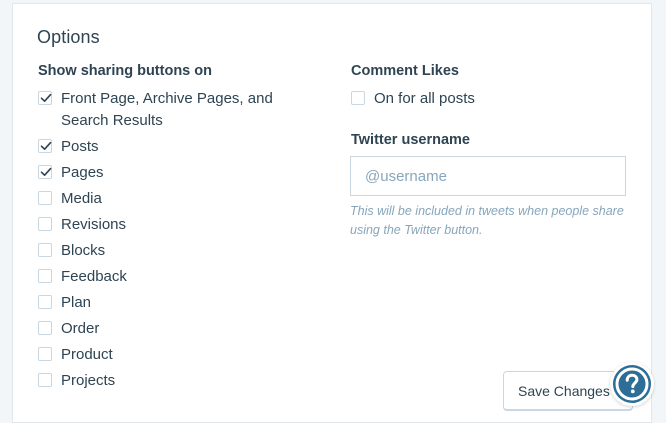  I want to click on checkbox-label: Order, so click(80, 328).